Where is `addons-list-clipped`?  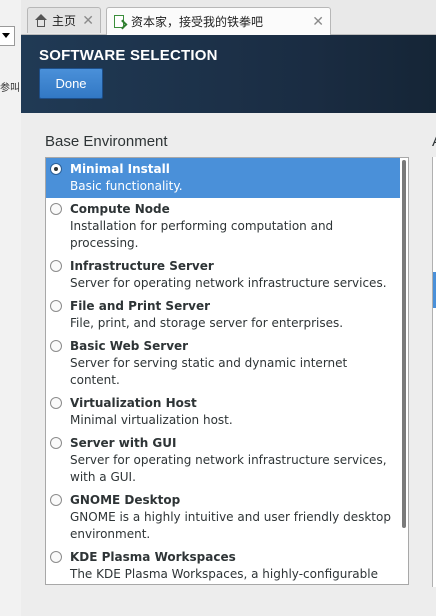
addons-list-clipped is located at coordinates (434, 372).